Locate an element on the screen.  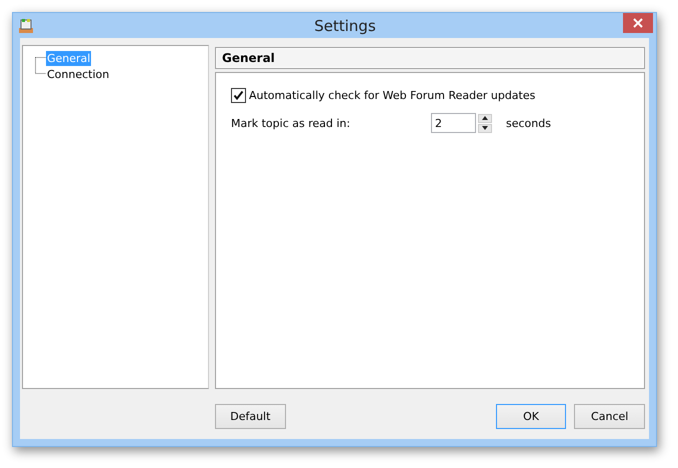
section-heading: General is located at coordinates (430, 58).